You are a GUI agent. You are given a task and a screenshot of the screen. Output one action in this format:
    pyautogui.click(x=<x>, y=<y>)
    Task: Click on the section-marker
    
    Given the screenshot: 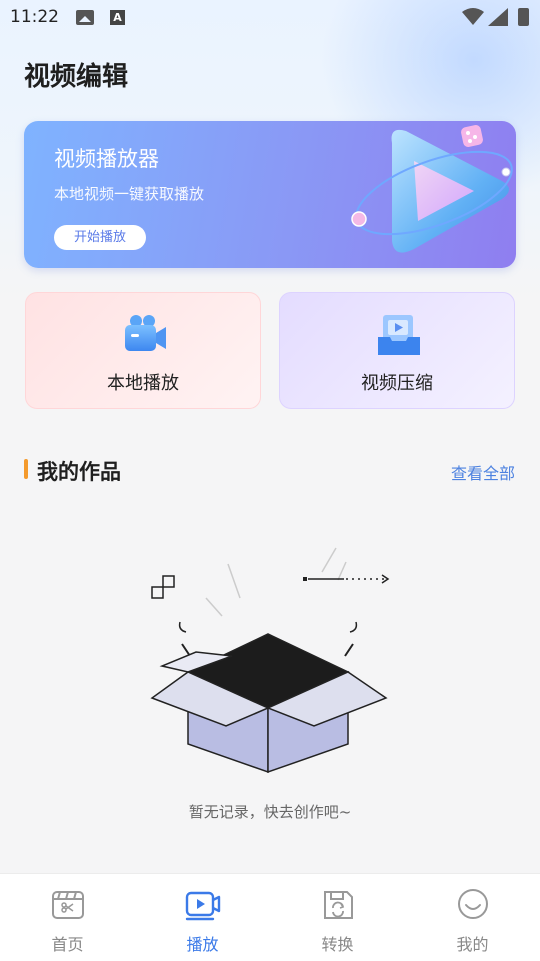 What is the action you would take?
    pyautogui.click(x=26, y=469)
    